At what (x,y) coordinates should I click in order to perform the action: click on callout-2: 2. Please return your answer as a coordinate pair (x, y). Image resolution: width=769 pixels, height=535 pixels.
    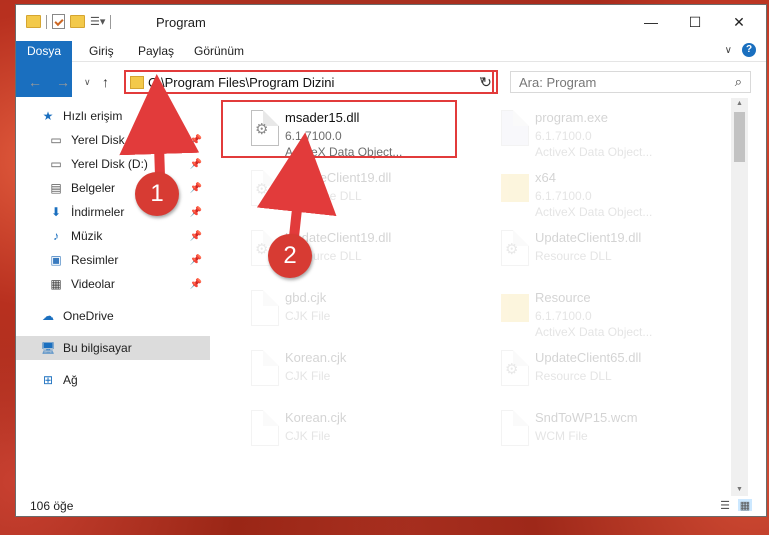
    Looking at the image, I should click on (290, 256).